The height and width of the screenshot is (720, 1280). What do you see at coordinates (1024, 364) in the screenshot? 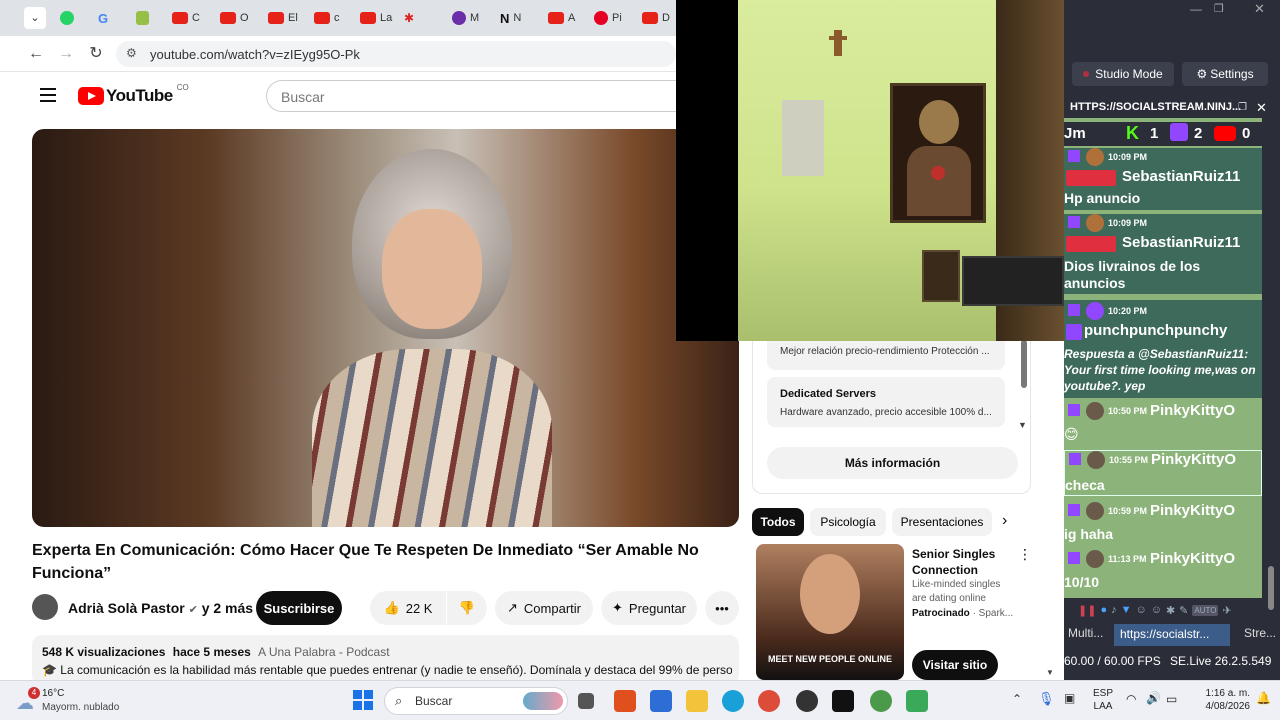
I see `ad-scrollbar` at bounding box center [1024, 364].